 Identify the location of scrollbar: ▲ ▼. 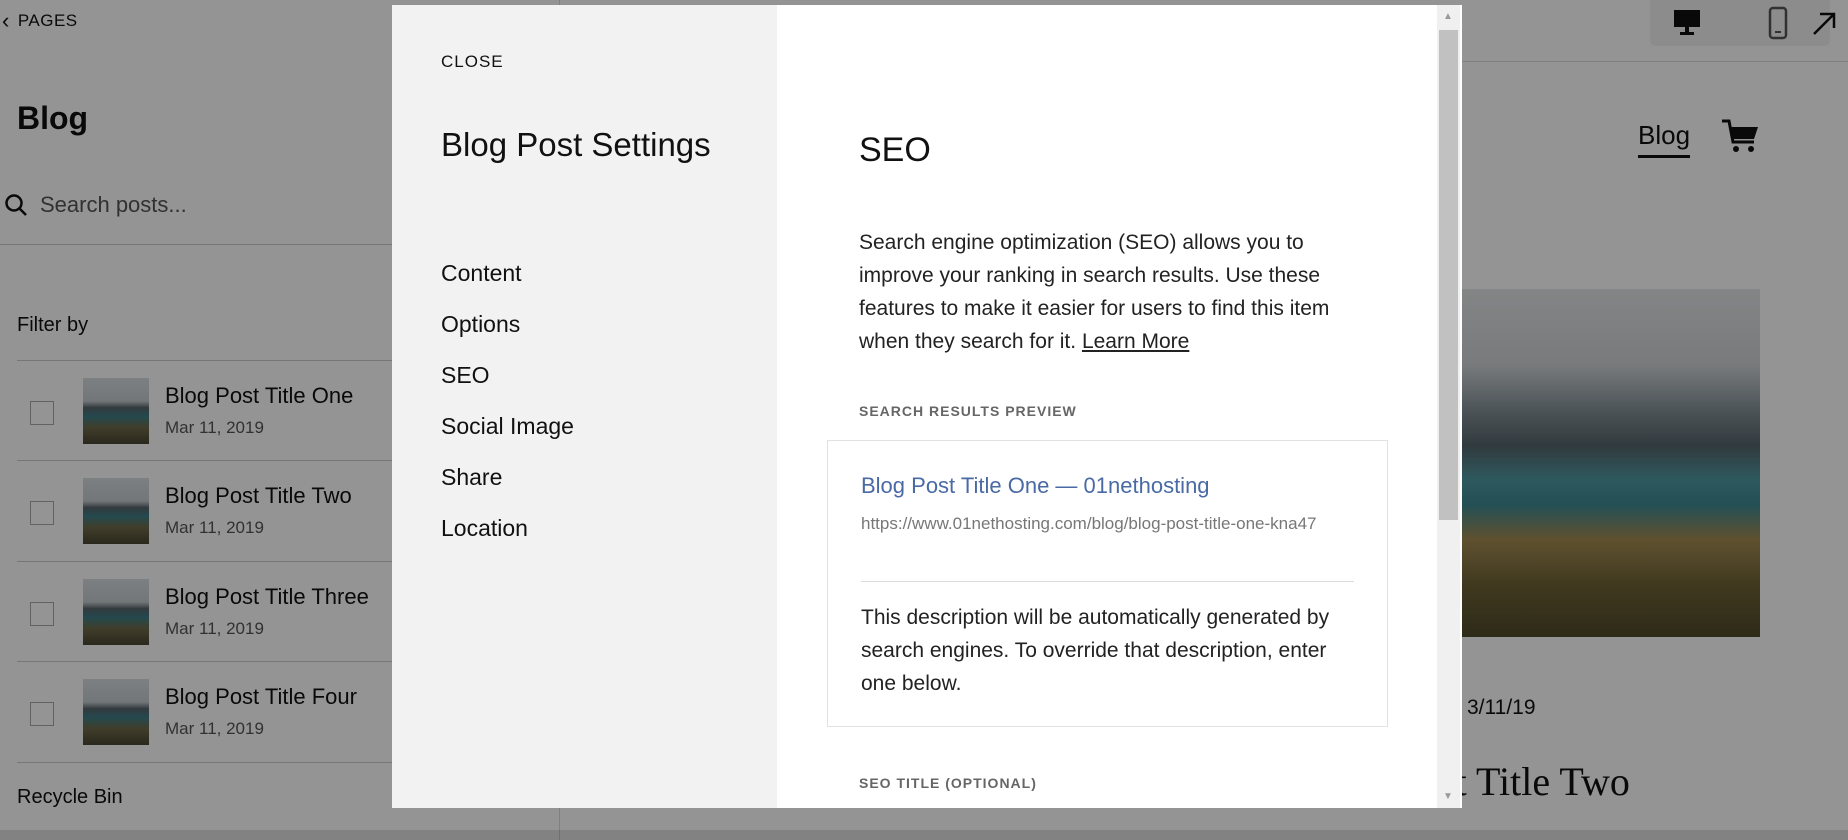
(1448, 406).